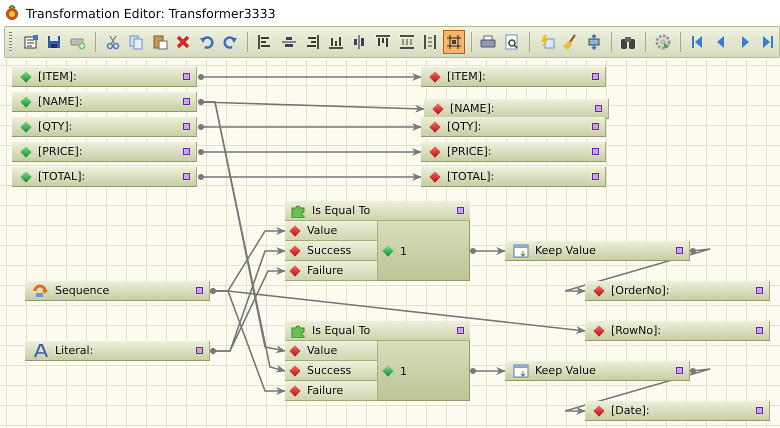 This screenshot has height=428, width=780. I want to click on field-node: [RowNo]:, so click(677, 331).